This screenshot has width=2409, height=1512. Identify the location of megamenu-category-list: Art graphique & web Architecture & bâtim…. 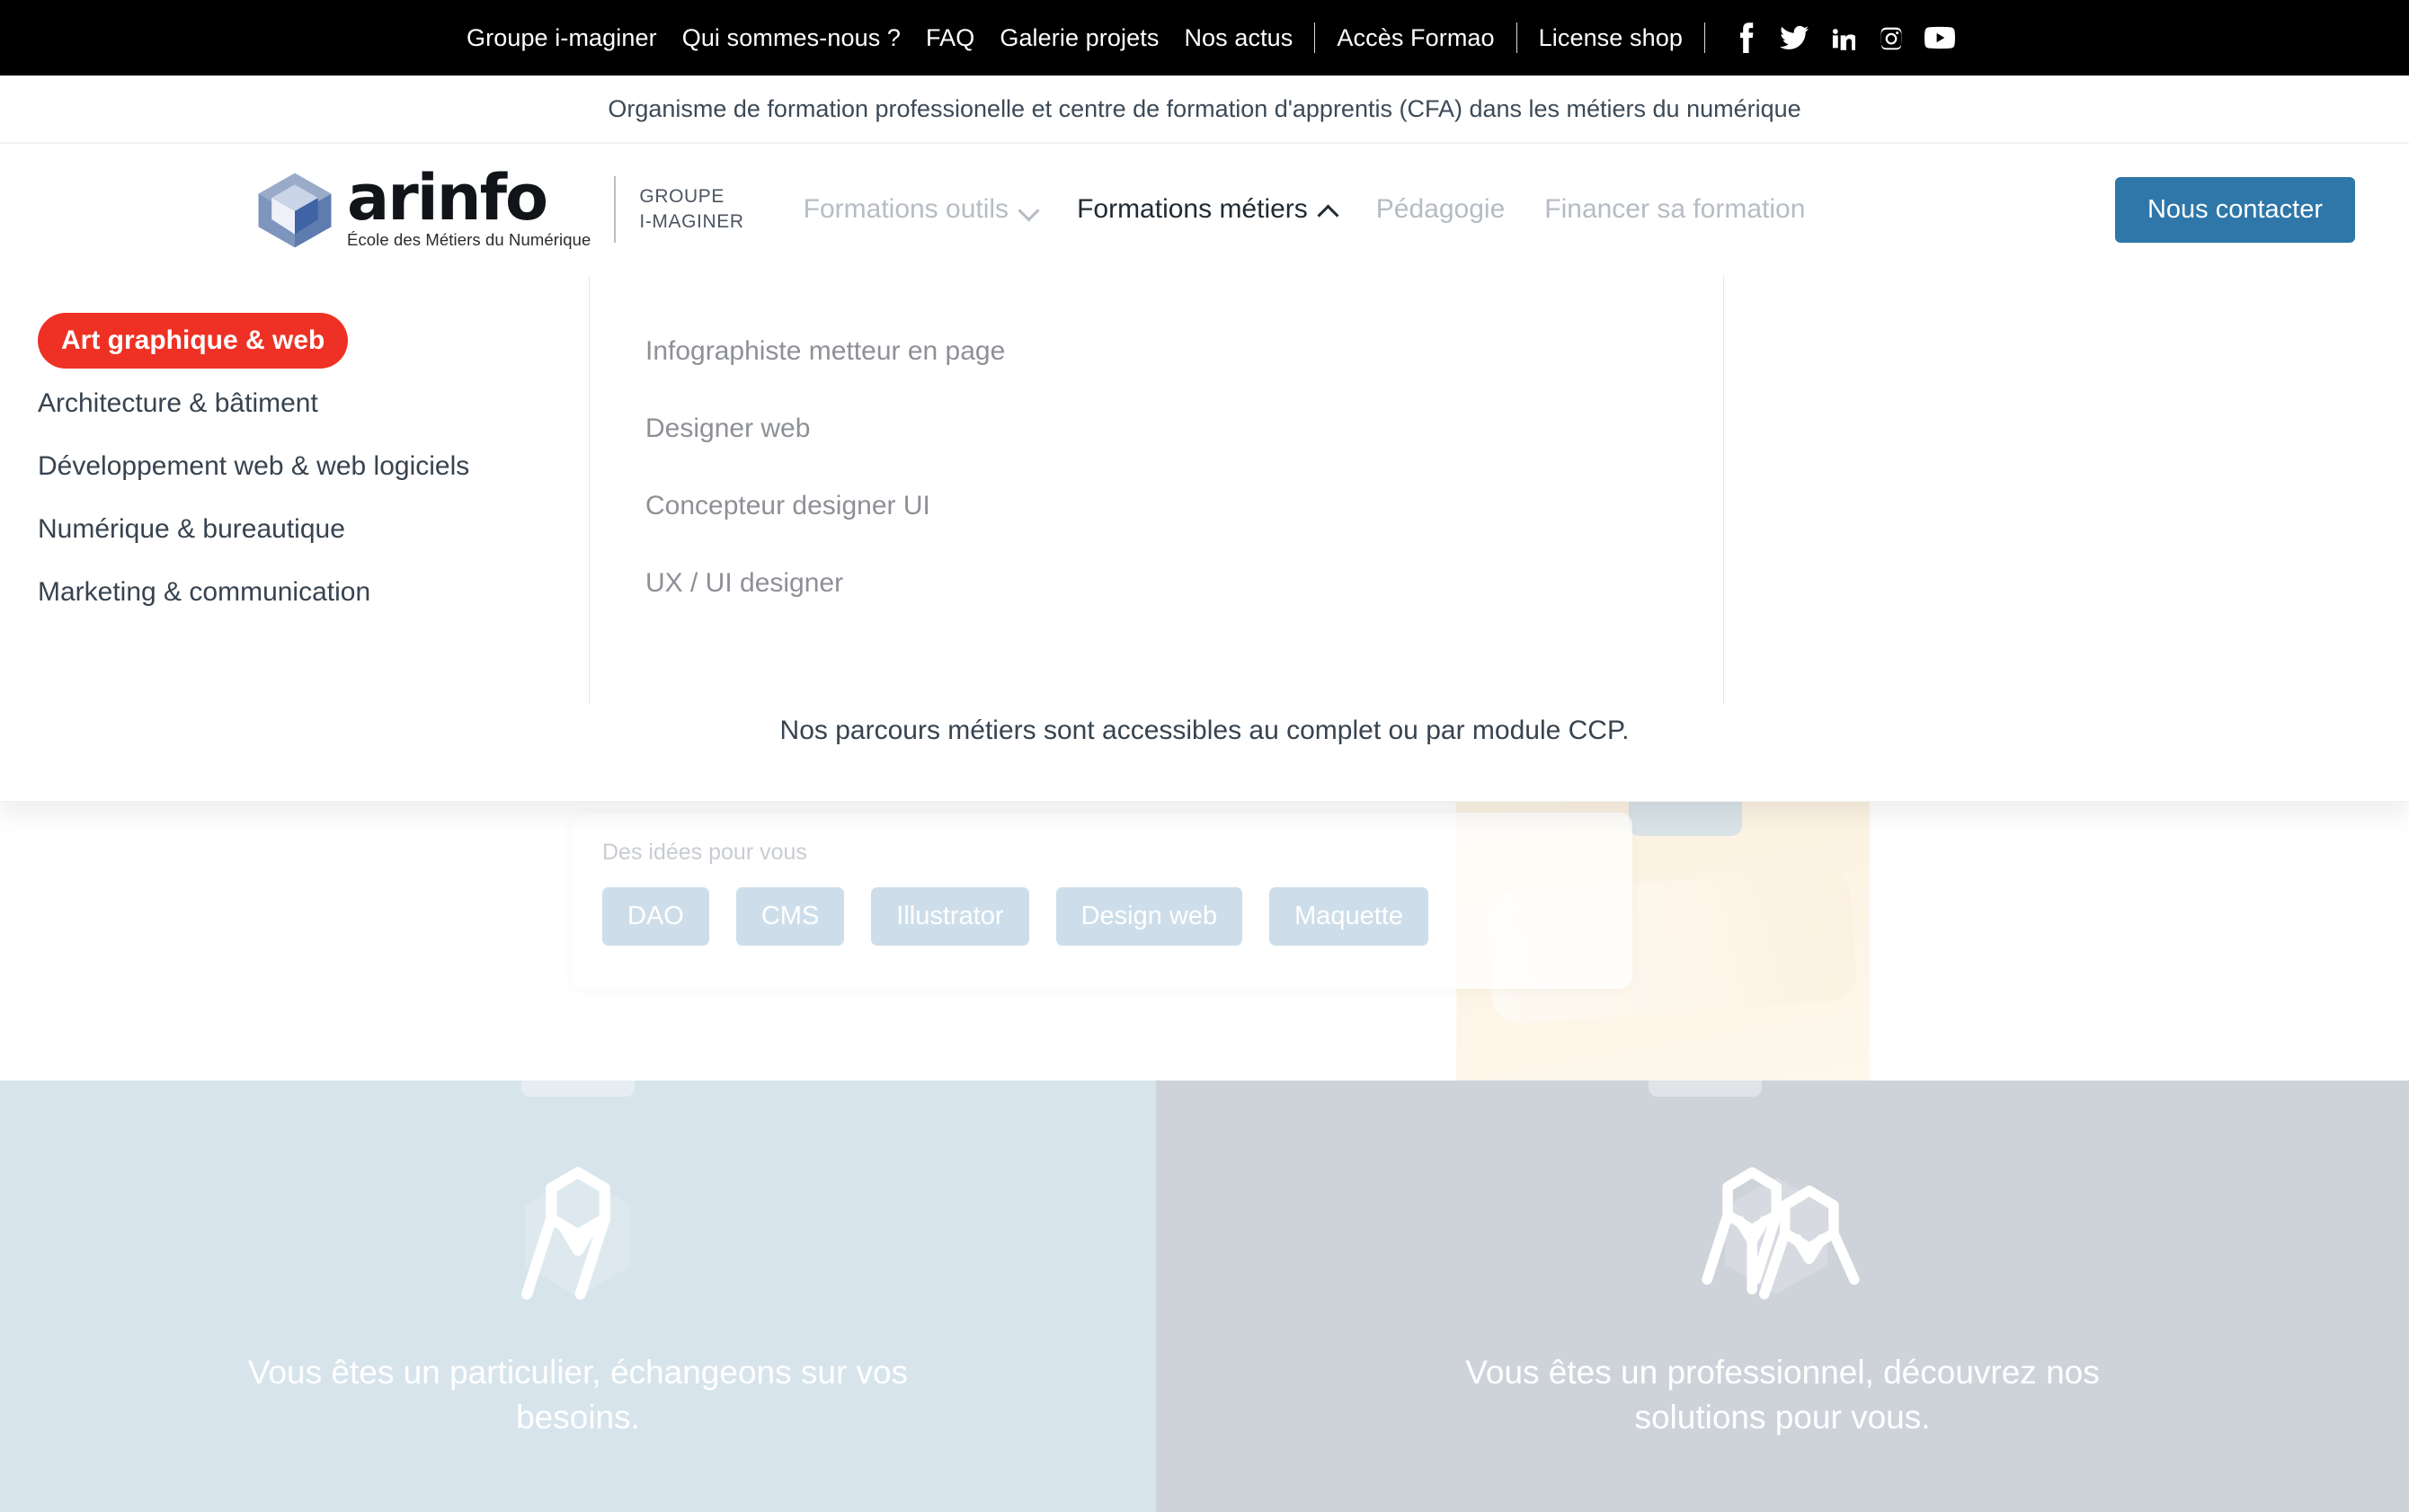
(295, 490).